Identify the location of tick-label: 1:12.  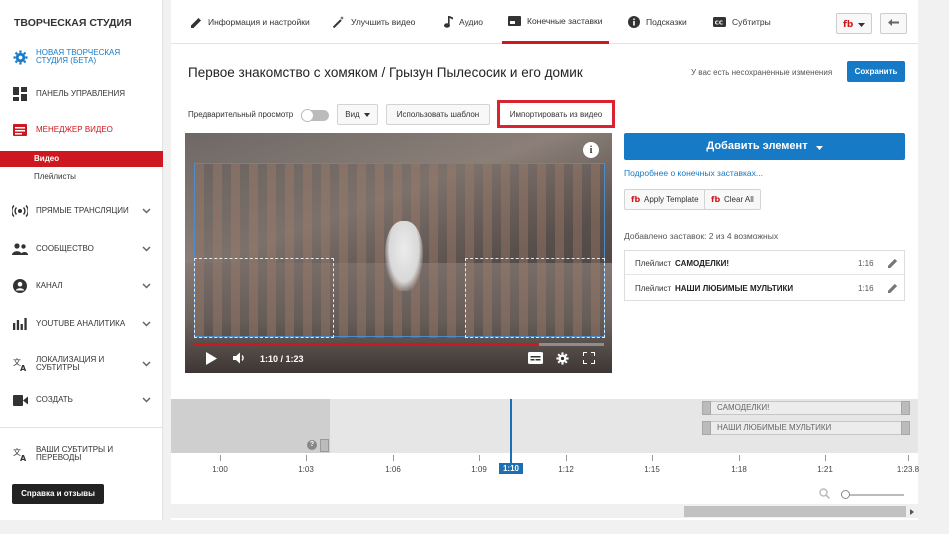
(566, 469).